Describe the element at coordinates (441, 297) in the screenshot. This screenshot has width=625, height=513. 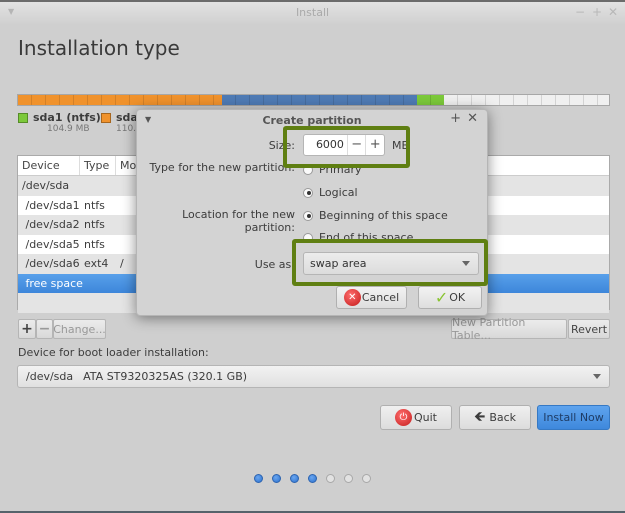
I see `checkmark-icon: ✓` at that location.